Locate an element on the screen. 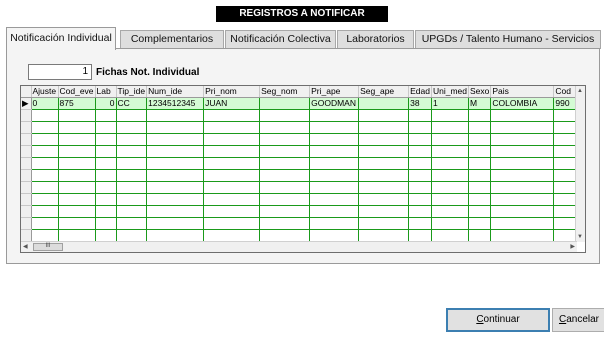 The height and width of the screenshot is (337, 604). cell-sexo: M is located at coordinates (480, 103).